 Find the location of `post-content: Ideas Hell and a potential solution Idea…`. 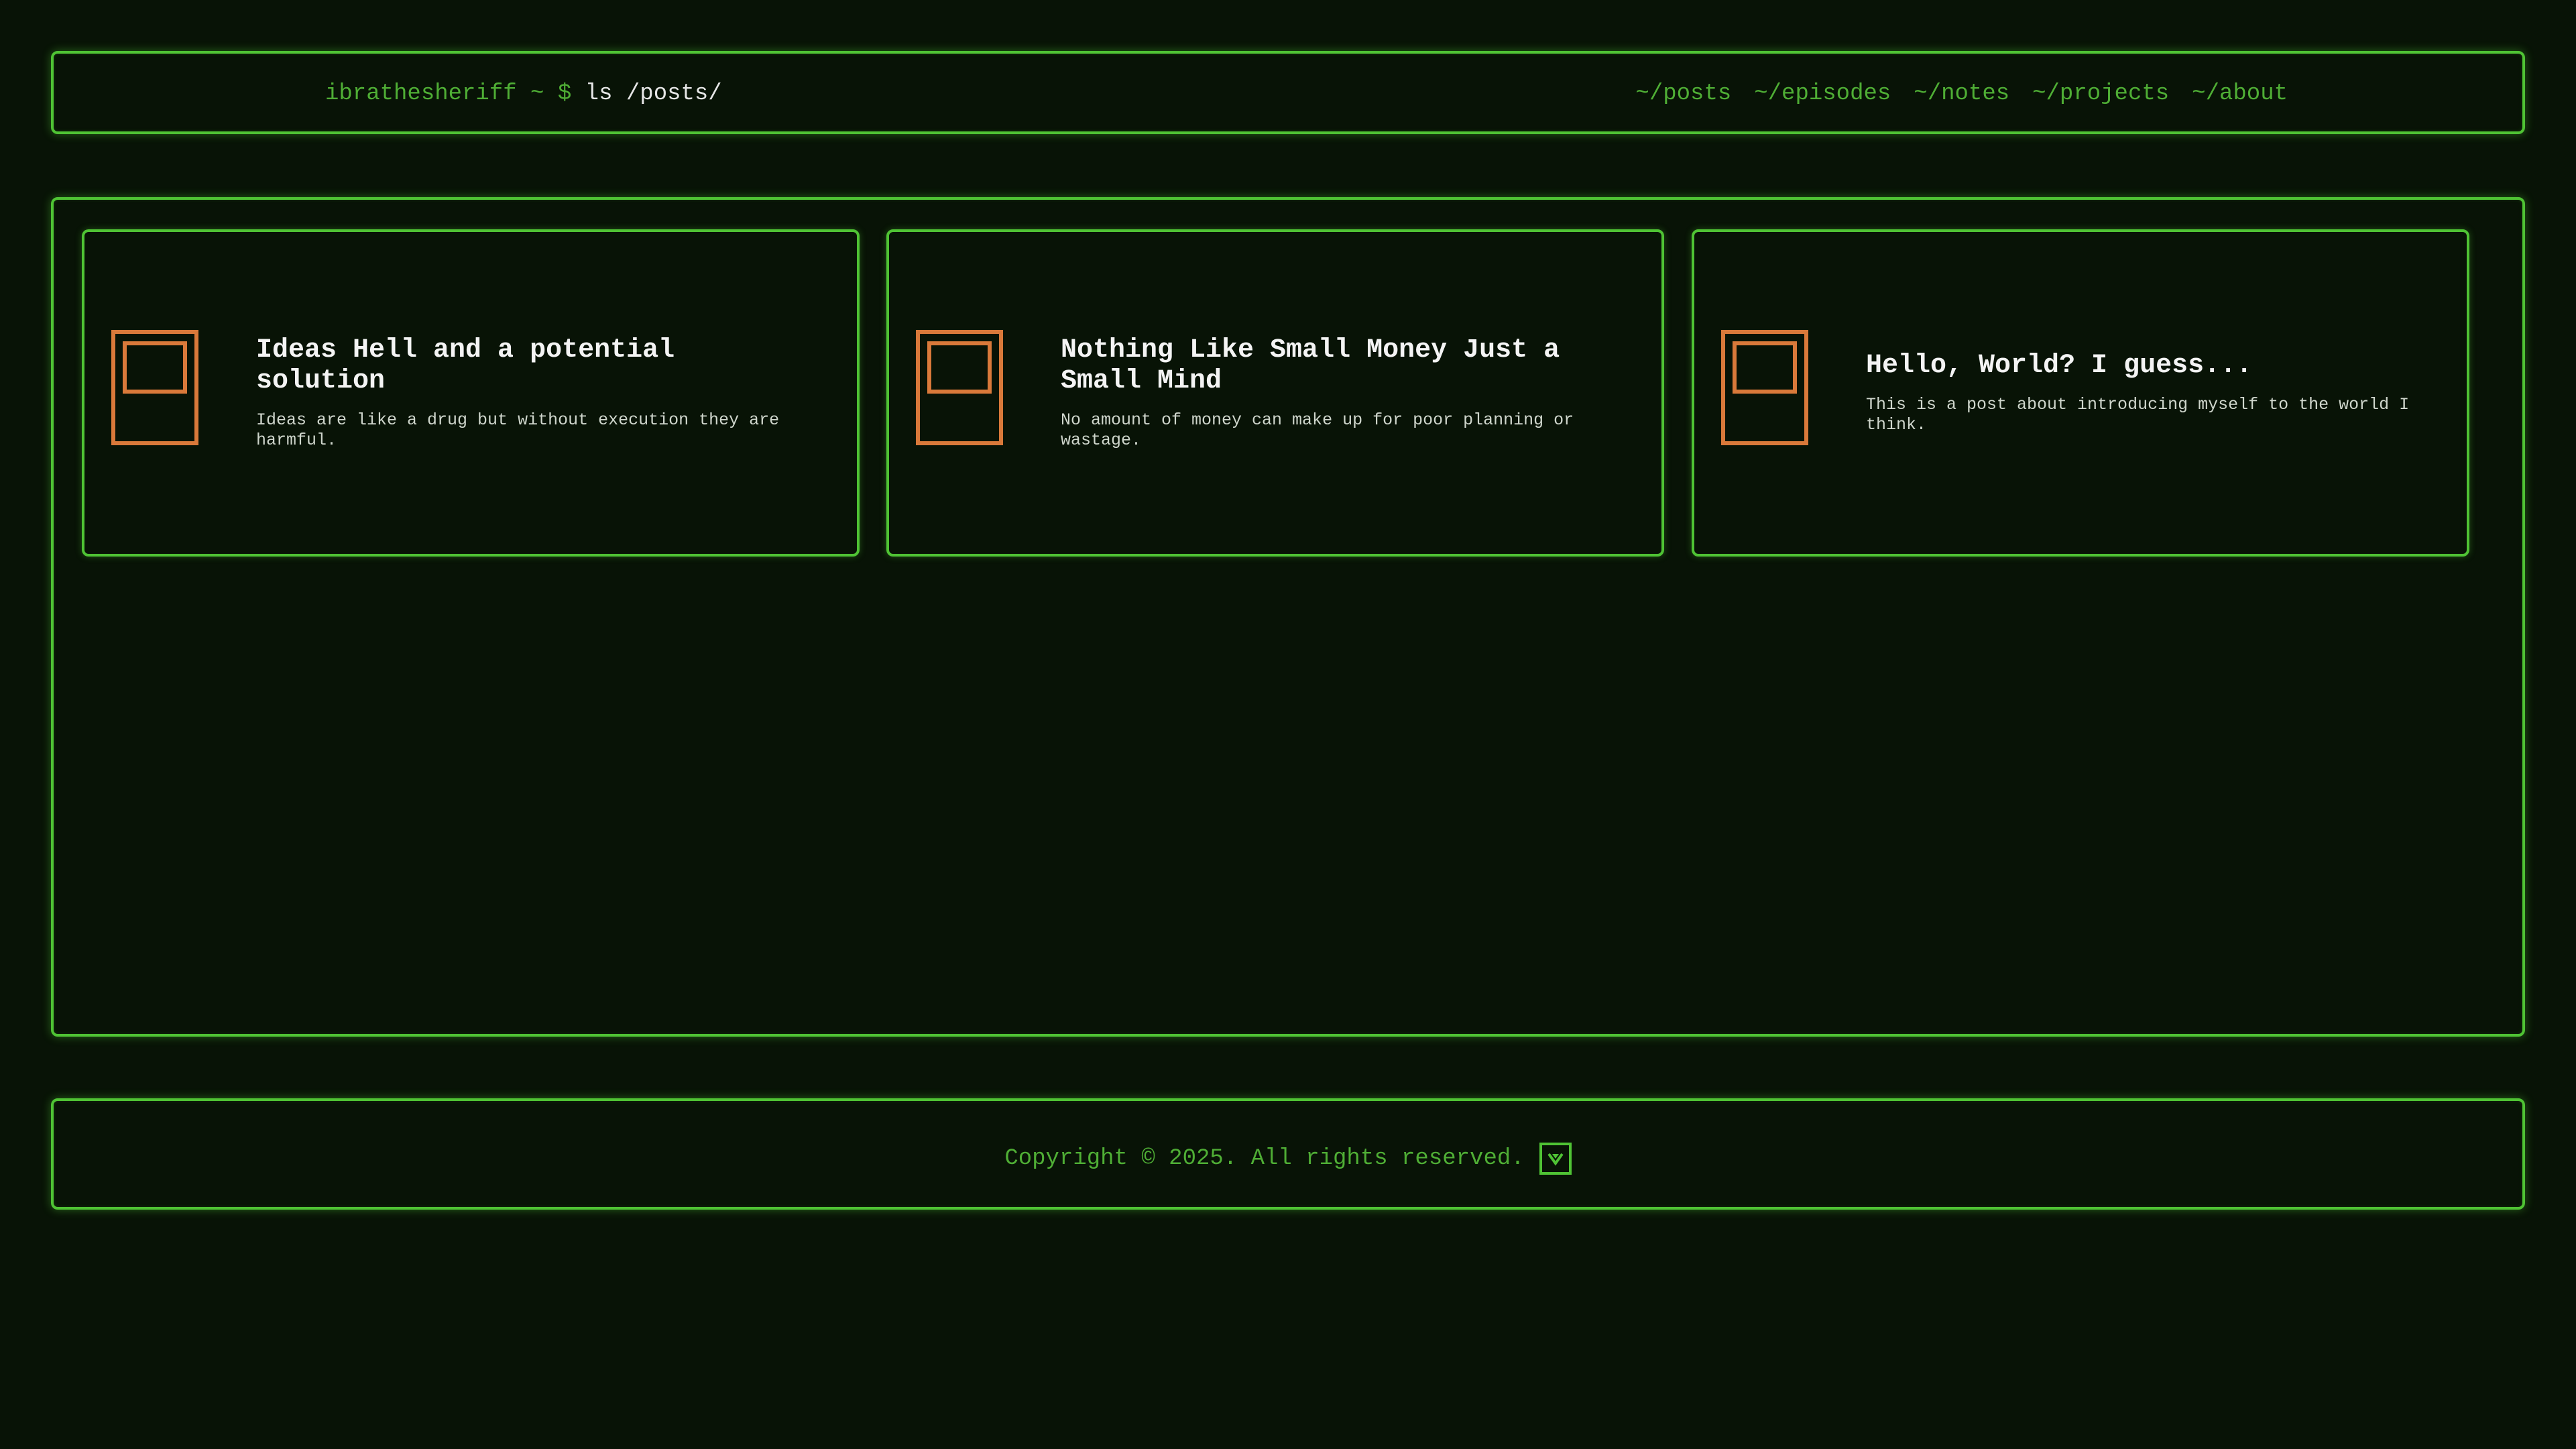

post-content: Ideas Hell and a potential solution Idea… is located at coordinates (536, 393).